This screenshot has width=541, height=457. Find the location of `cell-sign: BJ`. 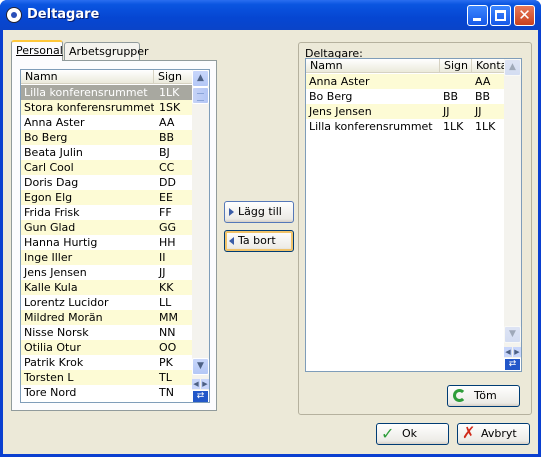

cell-sign: BJ is located at coordinates (164, 152).